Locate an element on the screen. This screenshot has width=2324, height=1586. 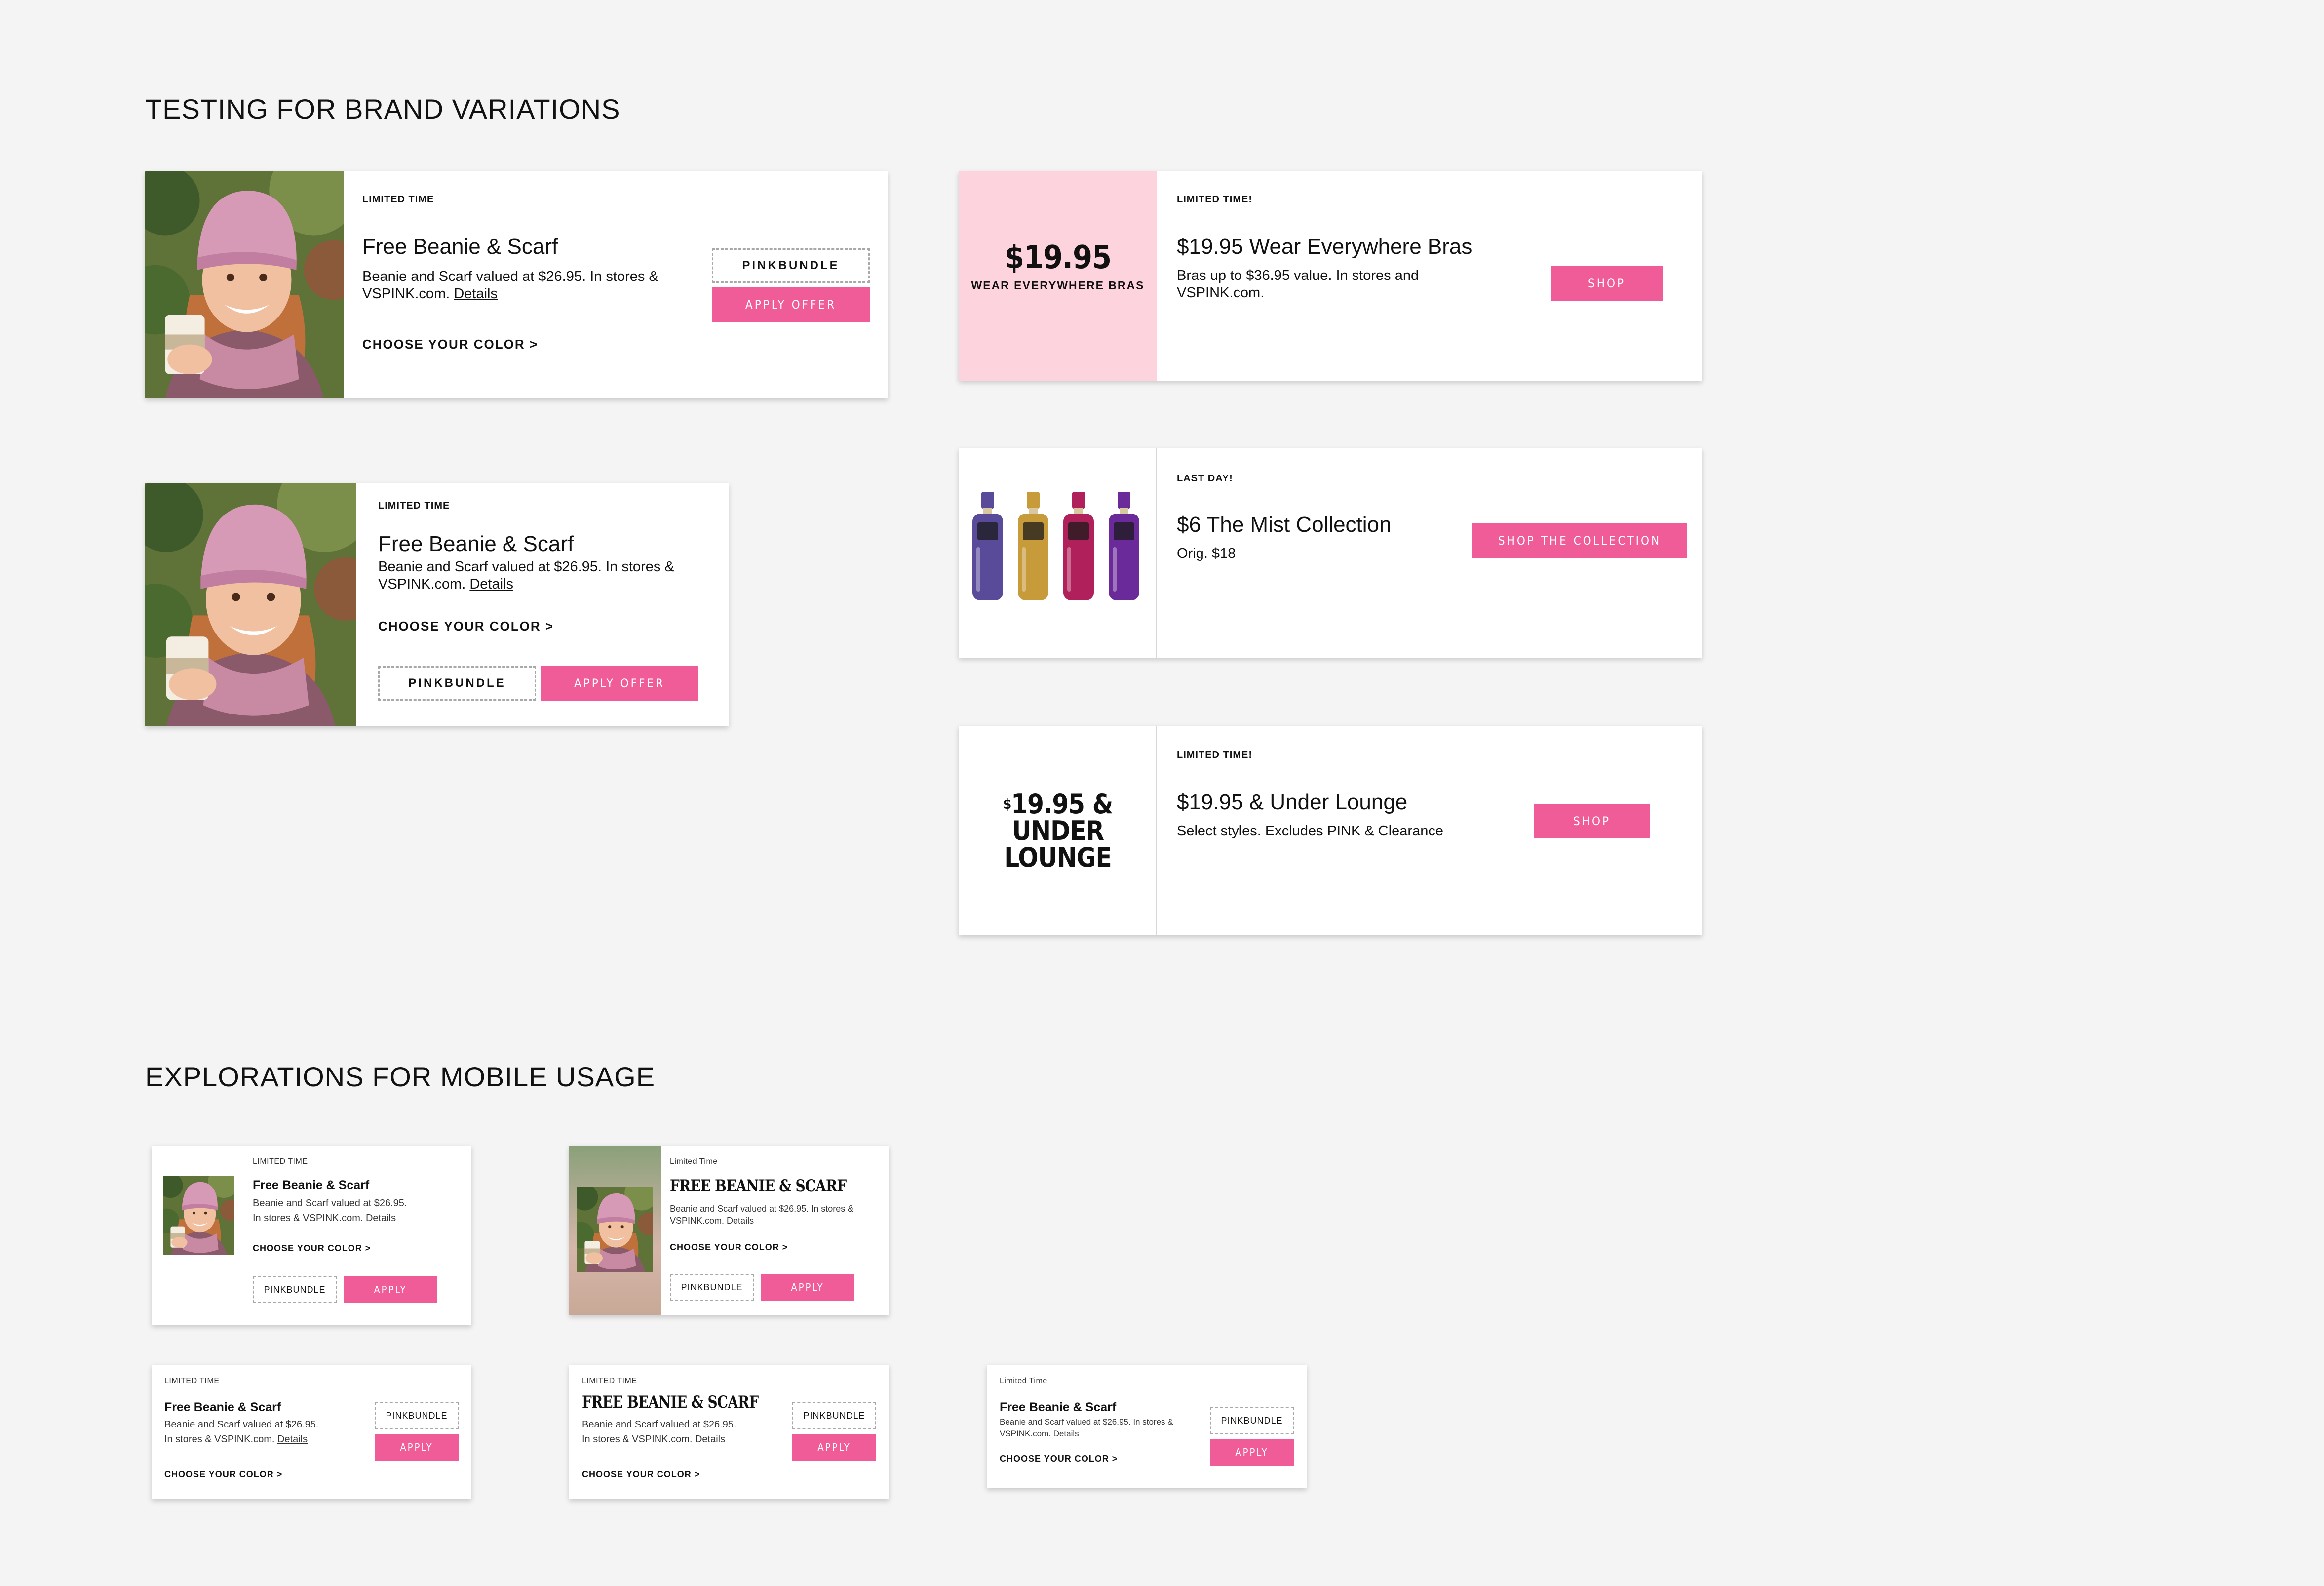
shop-collection-button: SHOP THE COLLECTION is located at coordinates (1579, 540).